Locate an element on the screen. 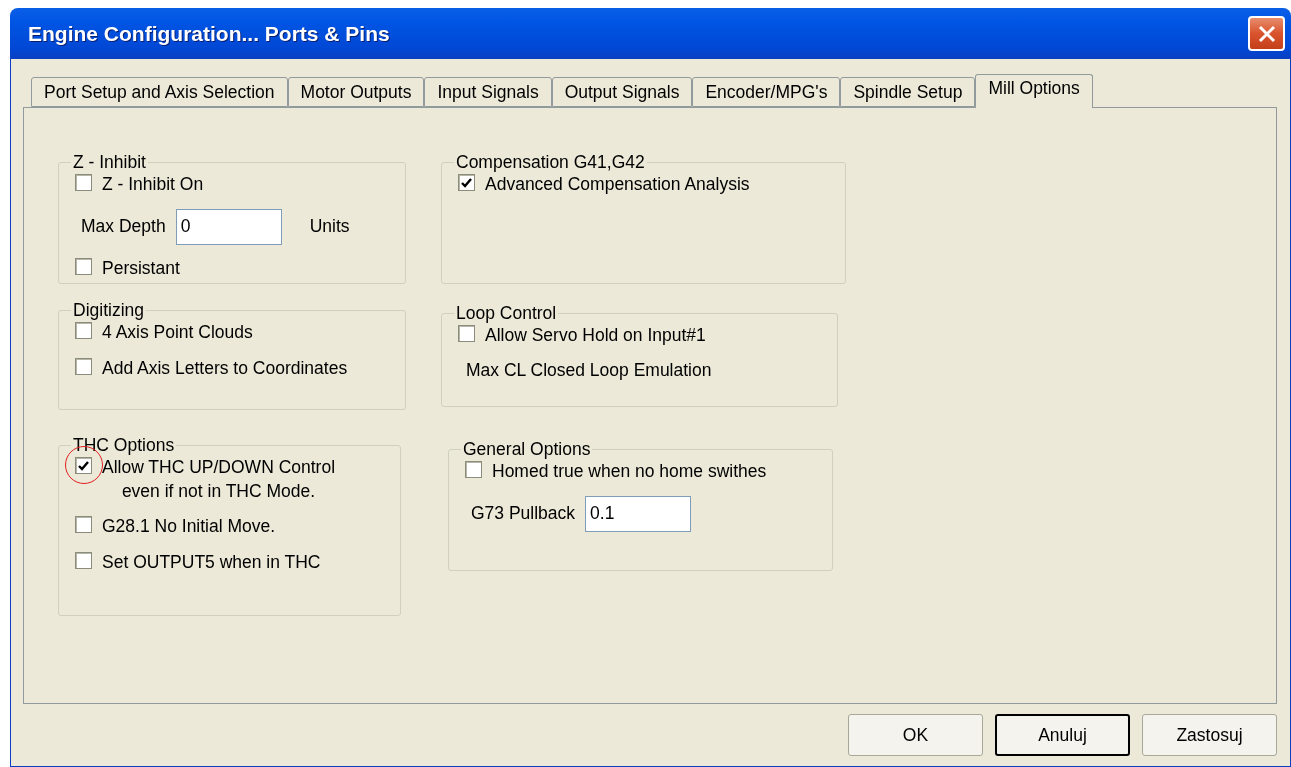  window-title: Engine Configuration... Ports & Pins is located at coordinates (209, 33).